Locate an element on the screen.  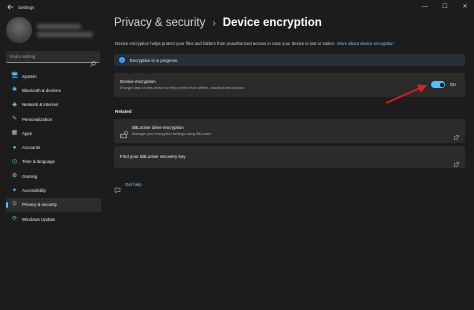
breadcrumb: Privacy & security › Device encryption is located at coordinates (218, 23).